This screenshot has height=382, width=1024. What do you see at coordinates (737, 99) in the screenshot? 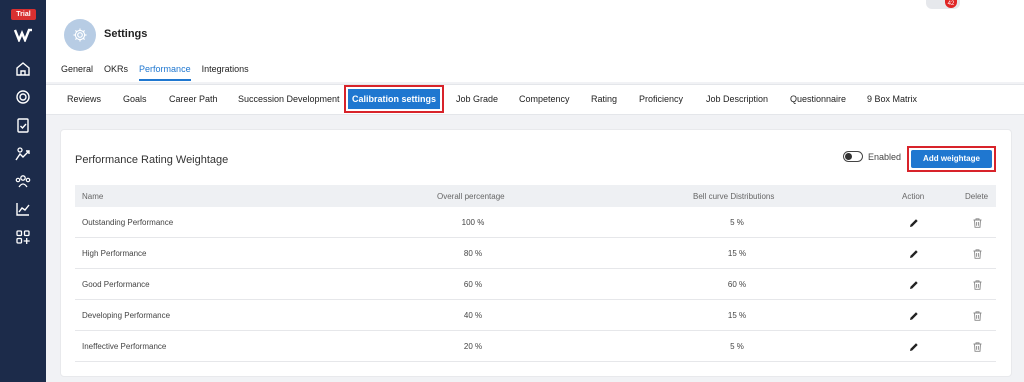
I see `subtab-job-description: Job Description` at bounding box center [737, 99].